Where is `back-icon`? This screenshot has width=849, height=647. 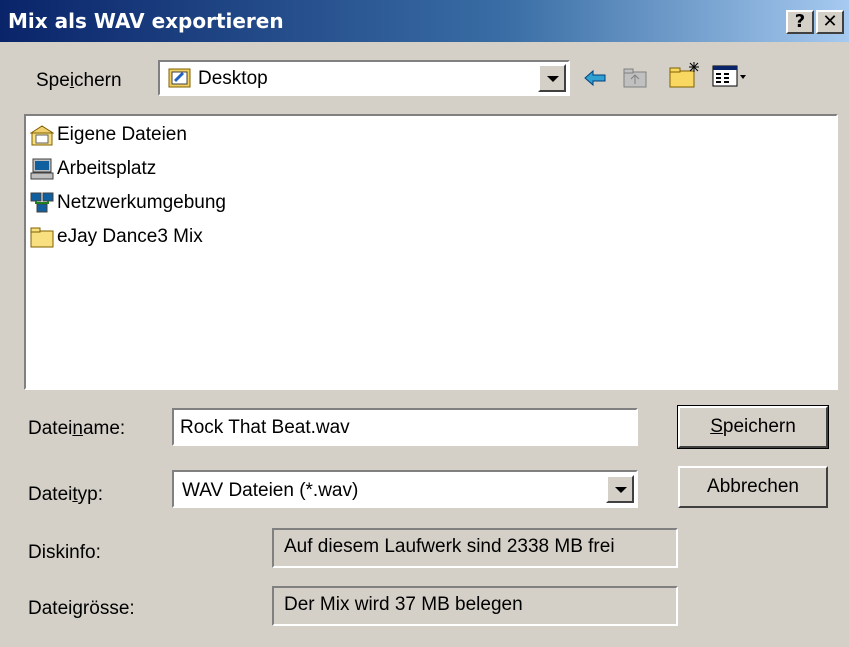 back-icon is located at coordinates (595, 81).